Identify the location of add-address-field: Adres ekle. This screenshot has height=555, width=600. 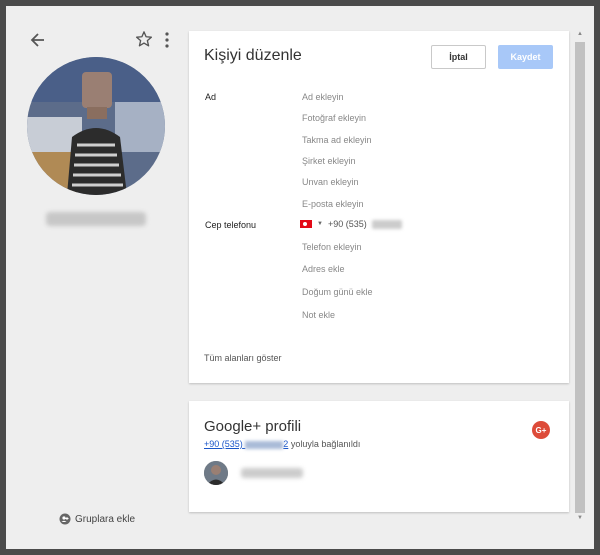
(323, 269).